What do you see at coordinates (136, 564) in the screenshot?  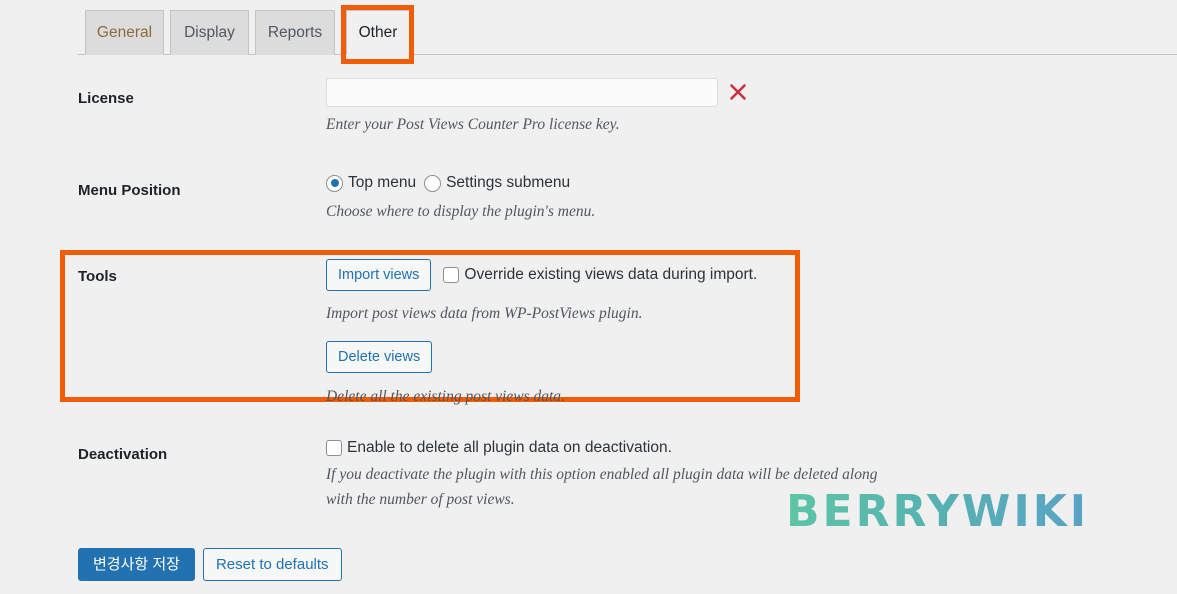 I see `save-changes-button: 변경사항 저장` at bounding box center [136, 564].